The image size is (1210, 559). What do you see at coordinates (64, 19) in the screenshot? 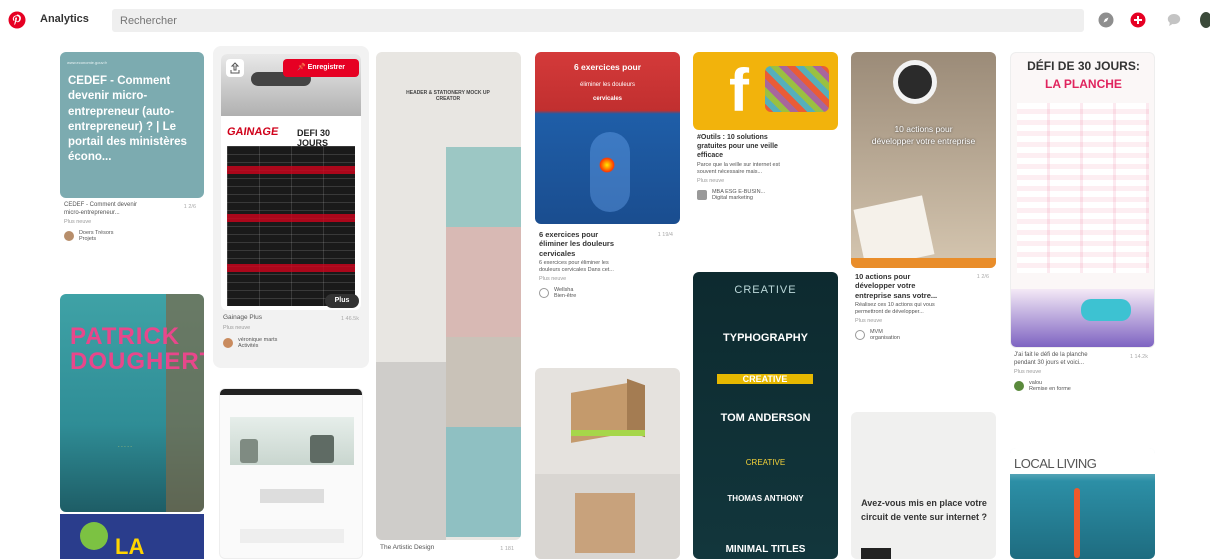
I see `nav-analytics-link: Analytics` at bounding box center [64, 19].